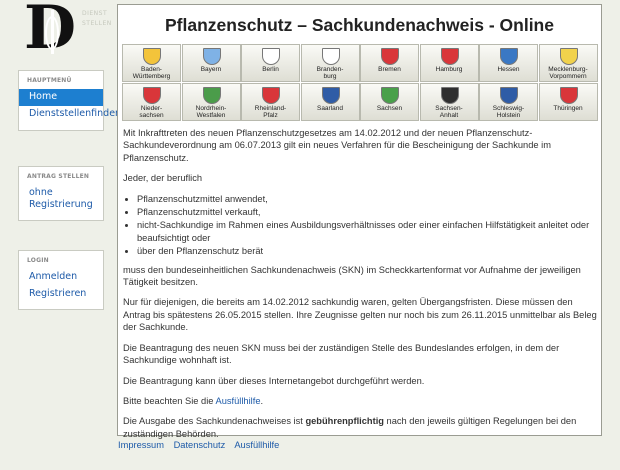 The image size is (620, 470). I want to click on state-niedersachsen: Nieder- sachsen, so click(151, 102).